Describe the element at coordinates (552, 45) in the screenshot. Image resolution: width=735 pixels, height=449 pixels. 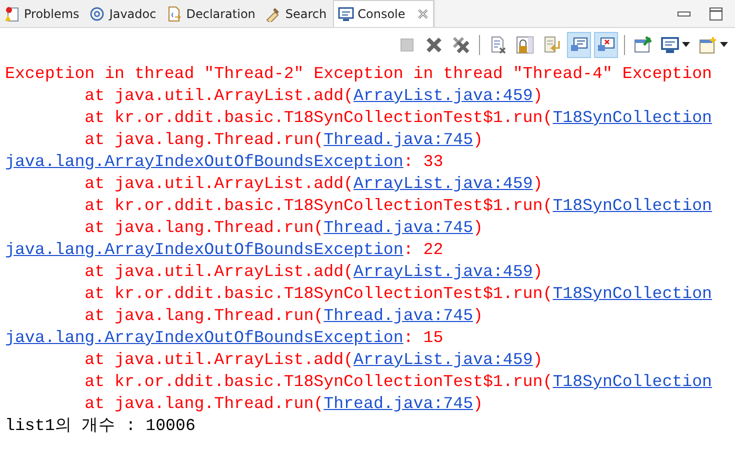
I see `document-arrow-icon` at that location.